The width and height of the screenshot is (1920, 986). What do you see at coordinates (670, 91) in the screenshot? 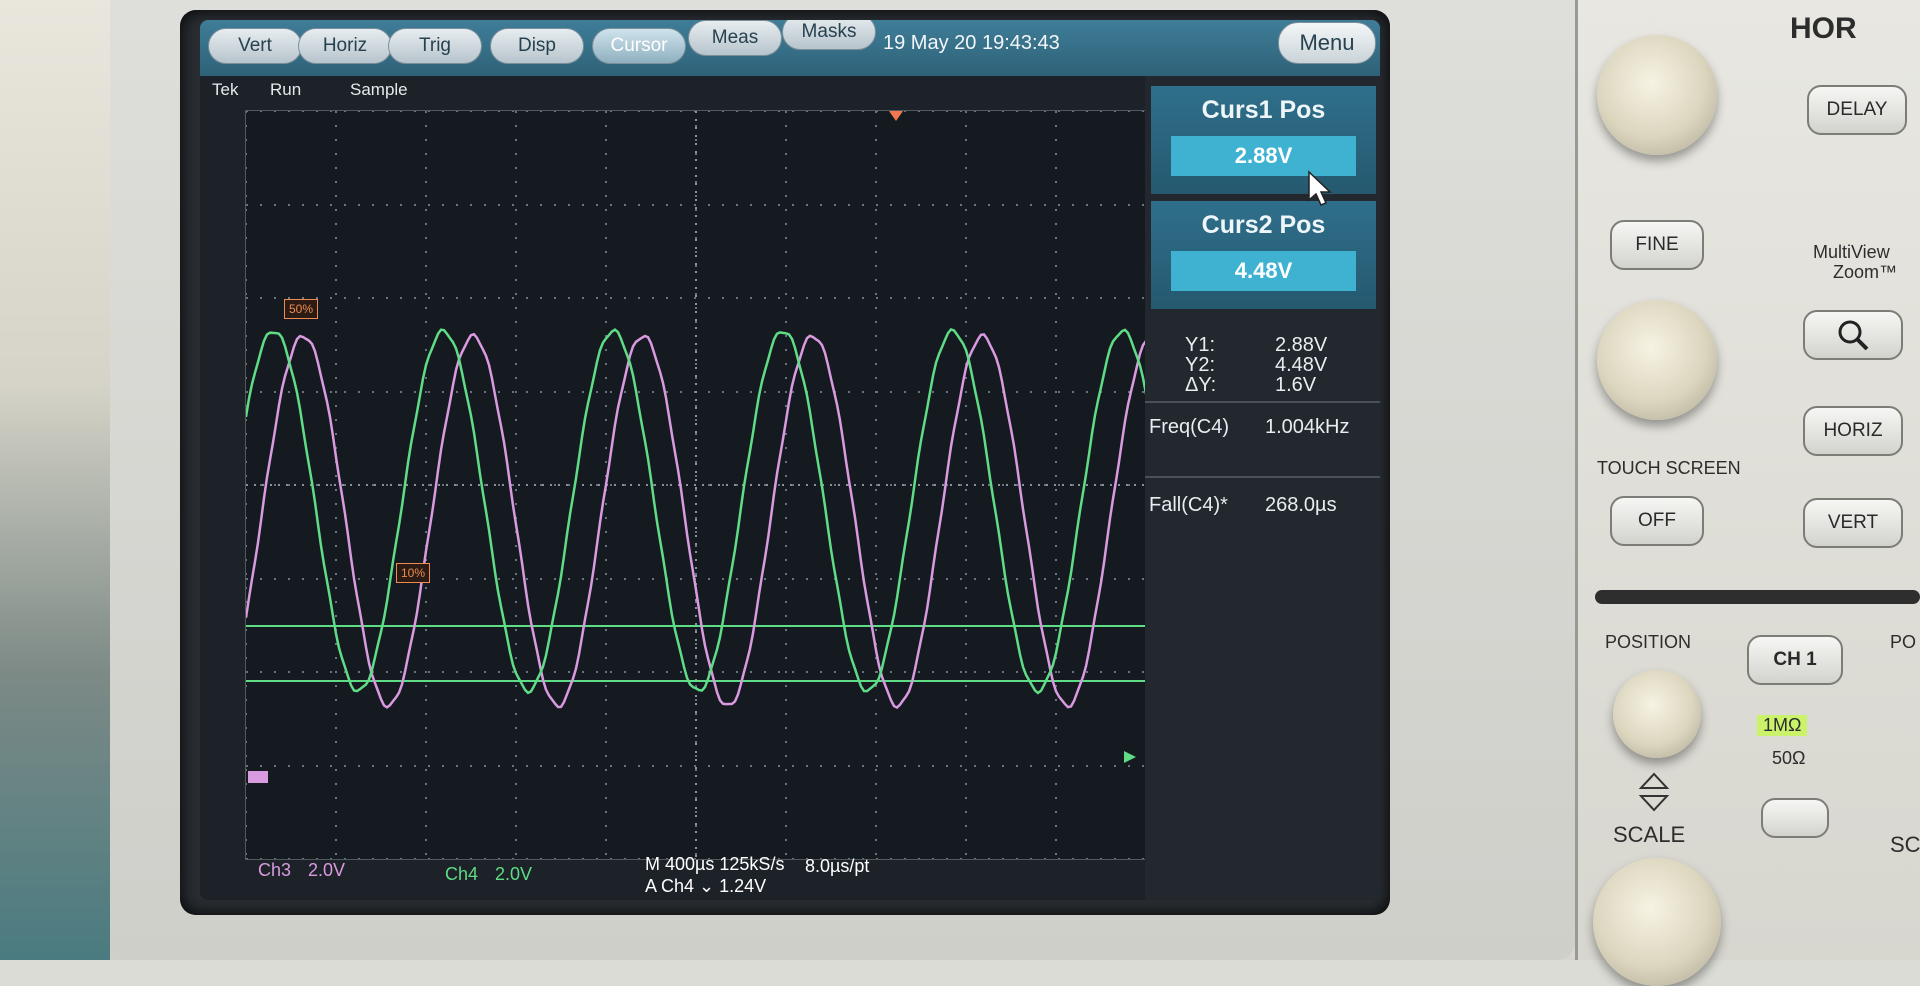
I see `status-line: Tek Run Sample` at bounding box center [670, 91].